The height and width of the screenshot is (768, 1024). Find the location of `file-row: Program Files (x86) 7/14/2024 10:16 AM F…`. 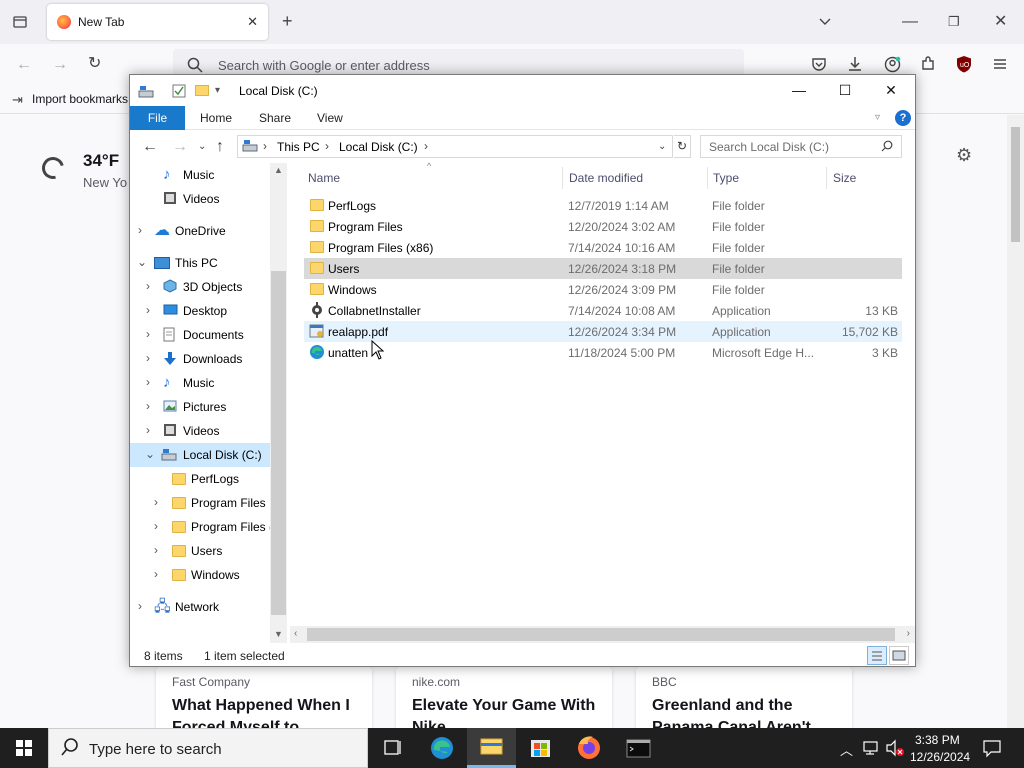

file-row: Program Files (x86) 7/14/2024 10:16 AM F… is located at coordinates (603, 247).